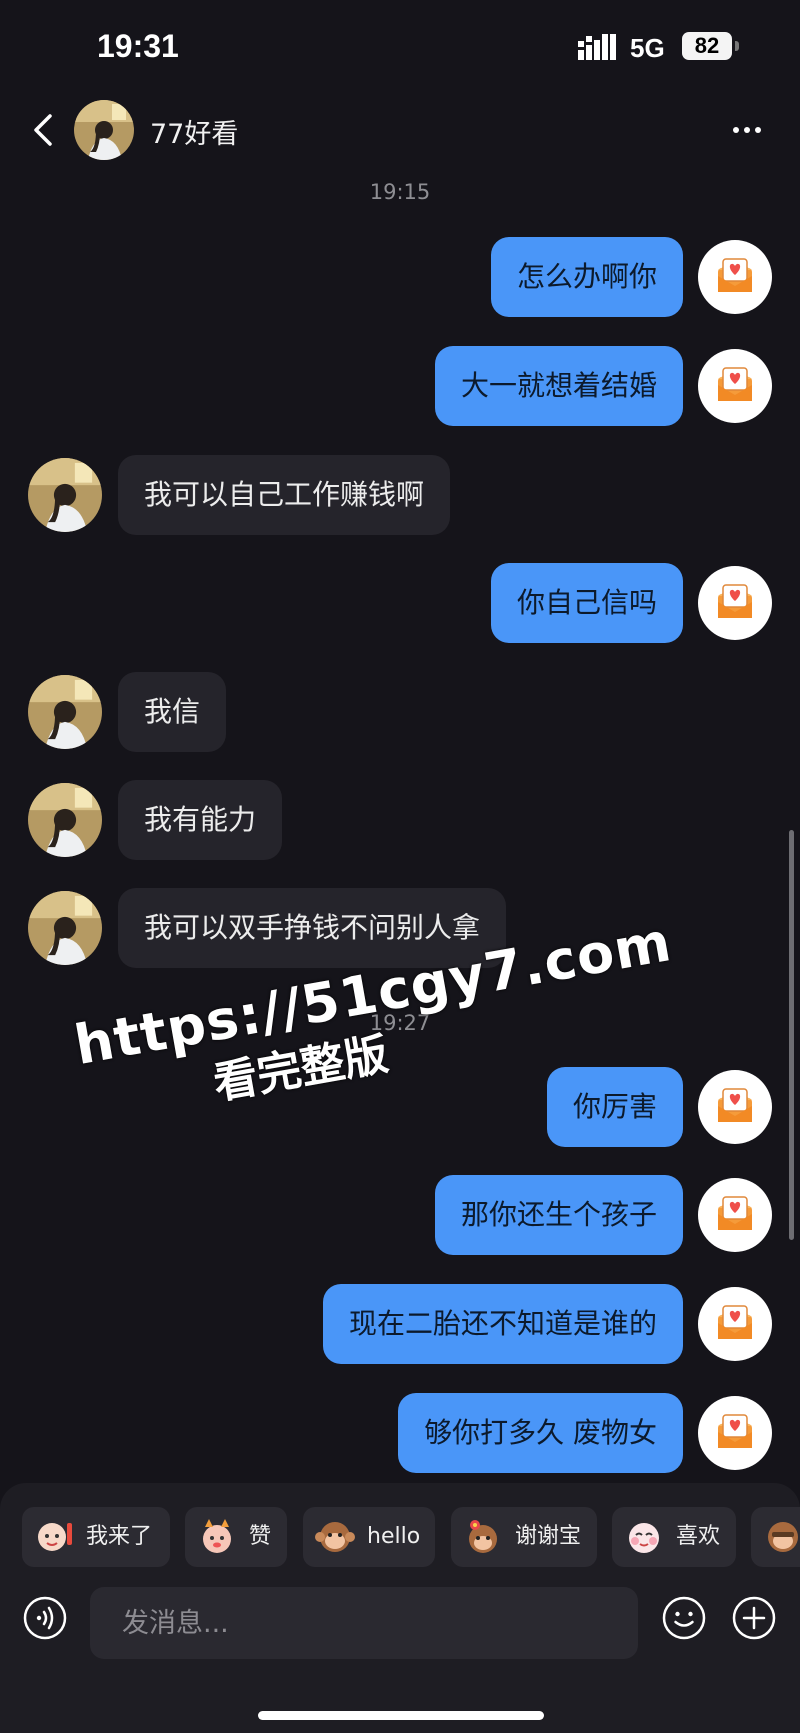 The image size is (800, 1733). I want to click on contact-name: 77好看, so click(194, 131).